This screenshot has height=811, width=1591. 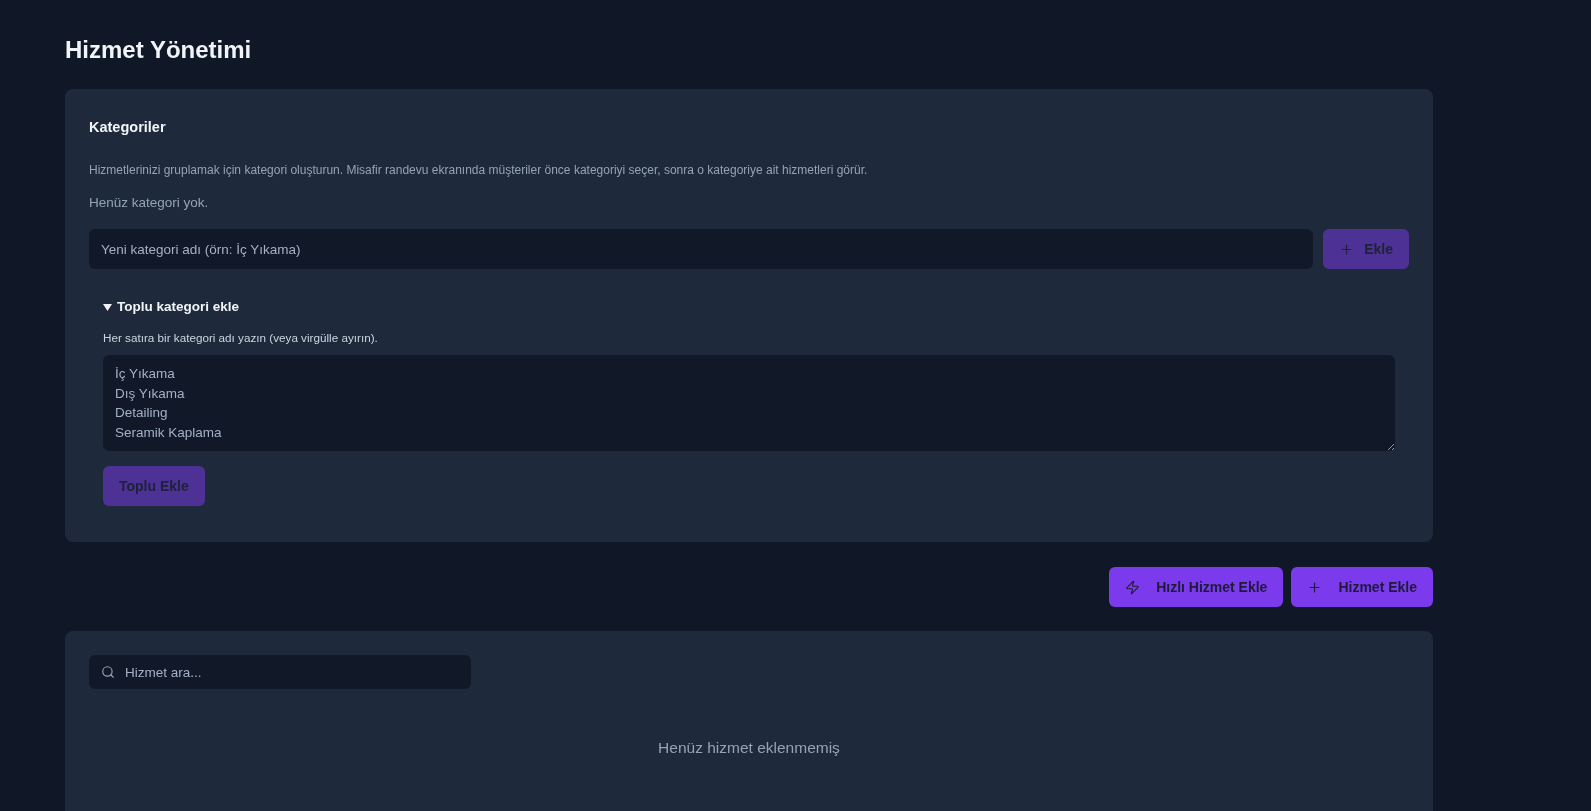 What do you see at coordinates (479, 170) in the screenshot?
I see `description-text: Hizmetlerinizi gruplamak için kategori oluşturun. Misafir randevu ekranında müşteriler önce kategoriyi seçer, sonra o kategoriye ait hizmetleri görür.` at bounding box center [479, 170].